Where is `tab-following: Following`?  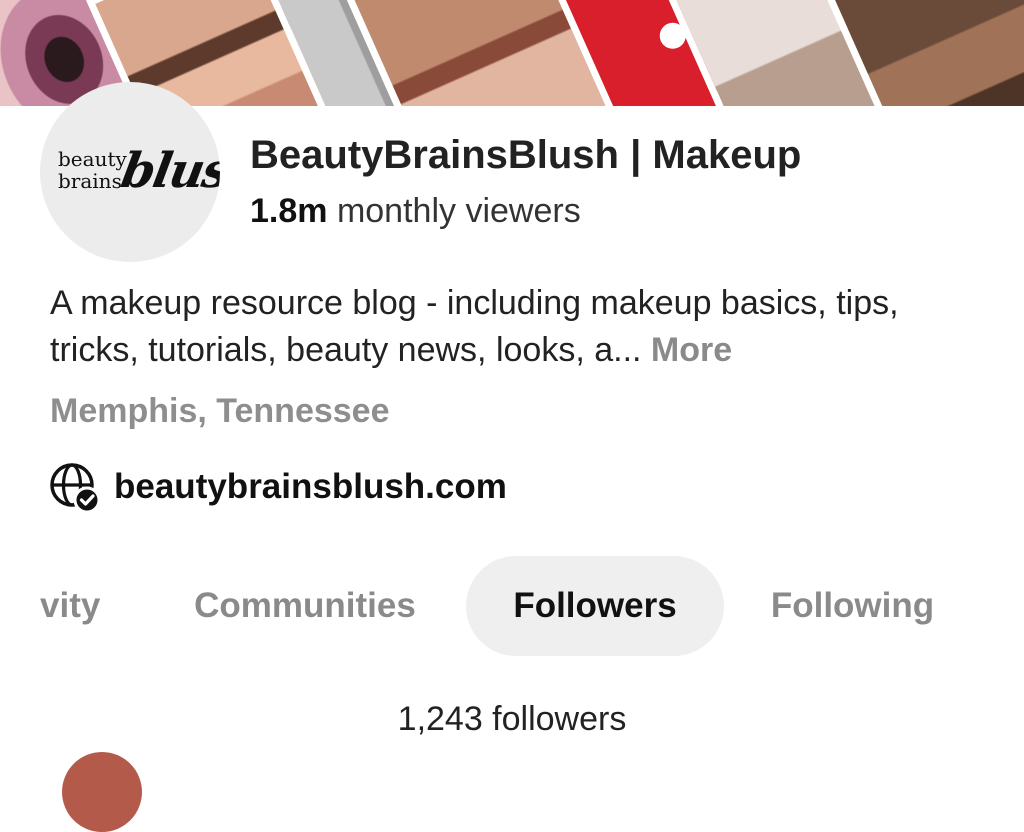 tab-following: Following is located at coordinates (852, 606).